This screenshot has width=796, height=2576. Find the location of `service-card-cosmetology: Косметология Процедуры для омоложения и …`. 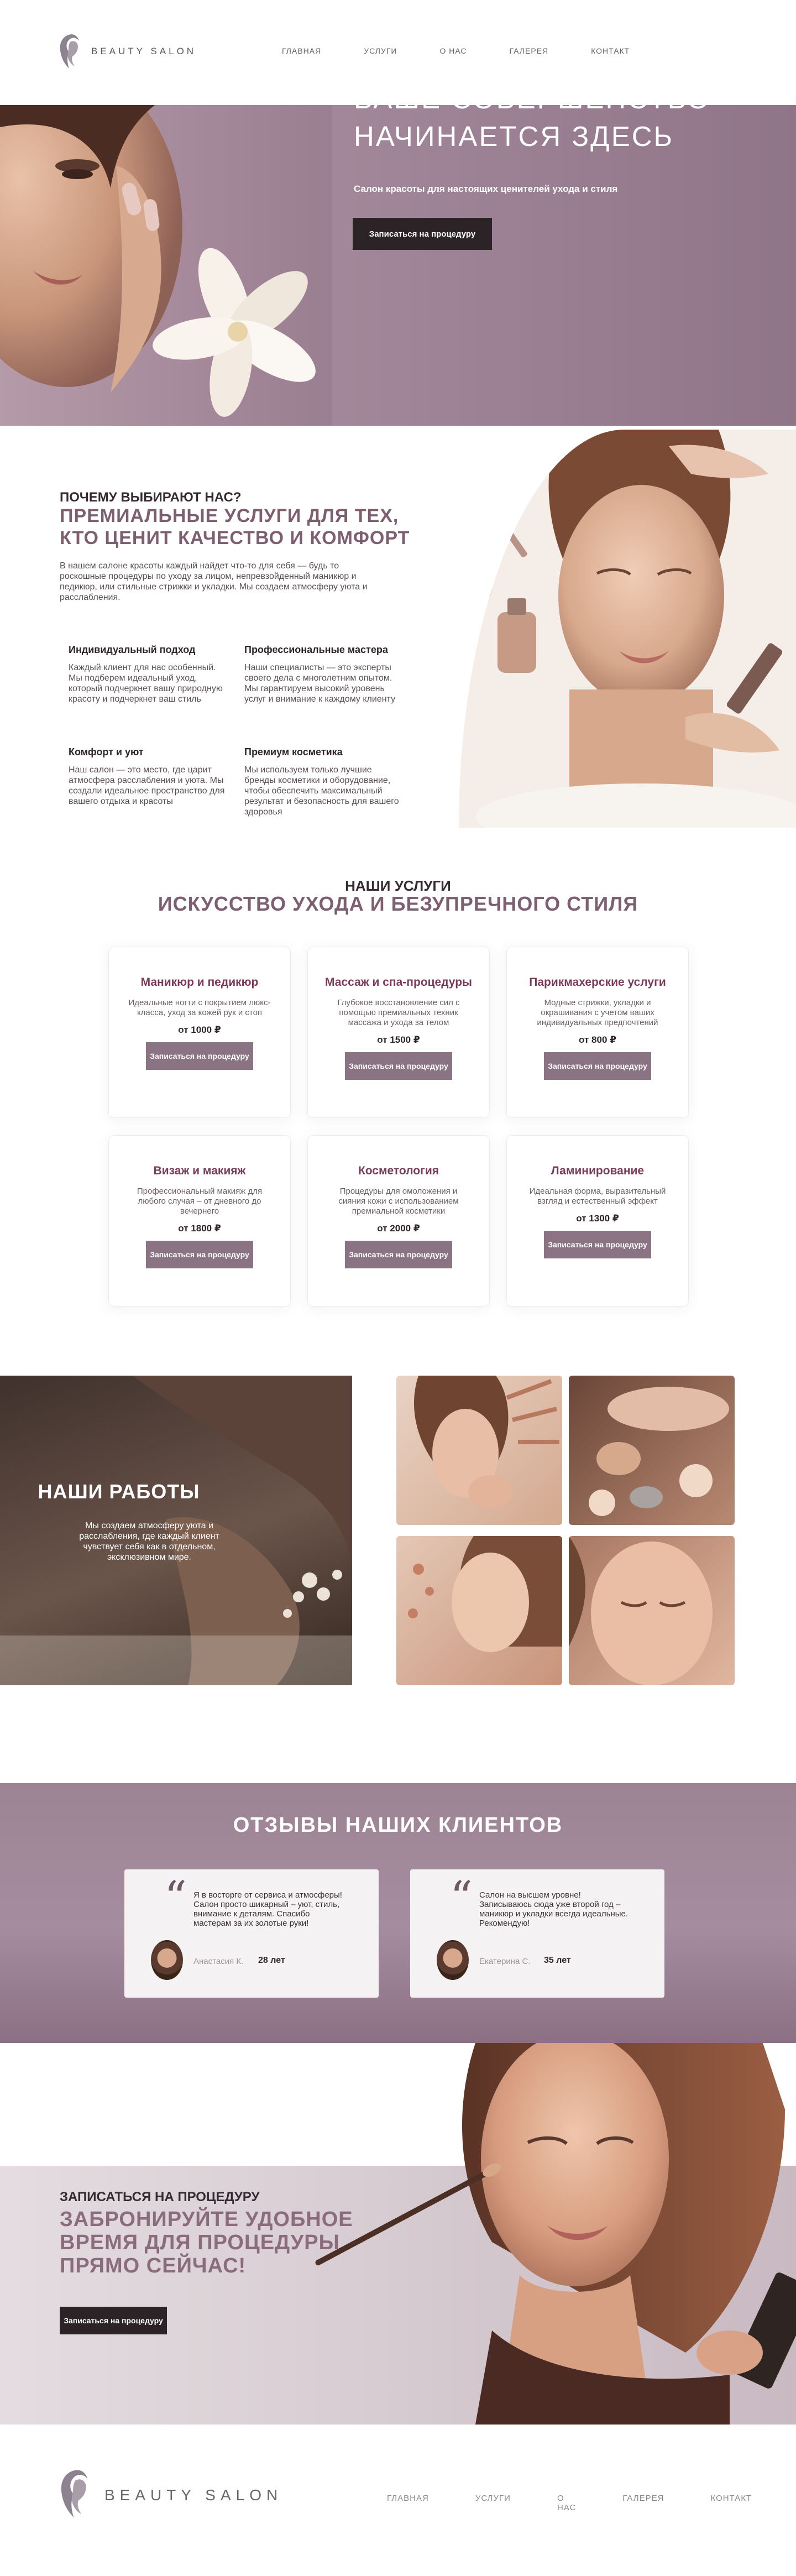

service-card-cosmetology: Косметология Процедуры для омоложения и … is located at coordinates (398, 1221).